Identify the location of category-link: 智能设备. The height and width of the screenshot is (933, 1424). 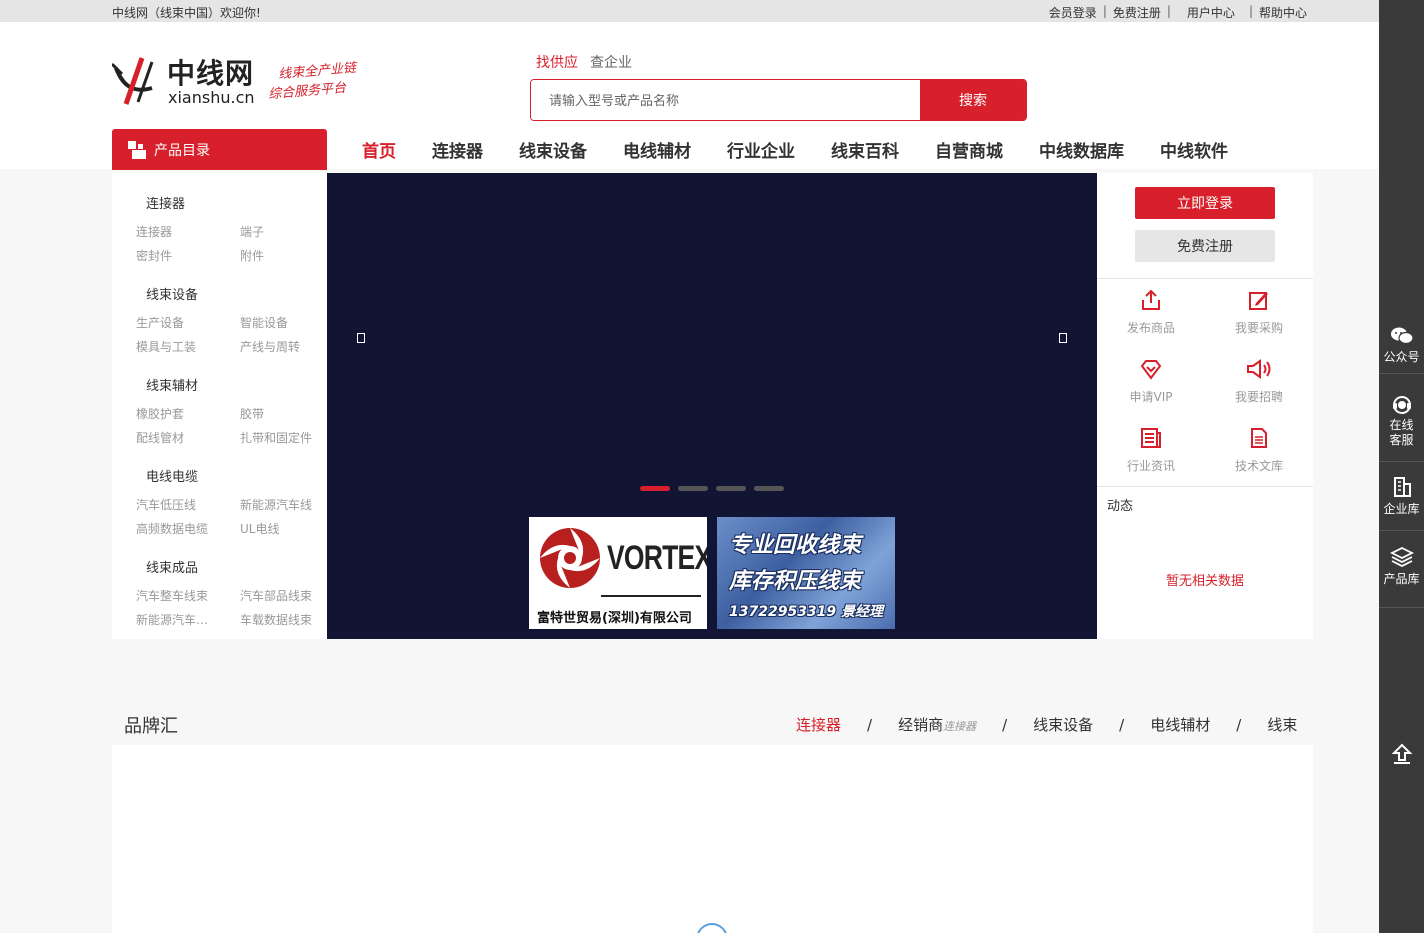
(278, 322).